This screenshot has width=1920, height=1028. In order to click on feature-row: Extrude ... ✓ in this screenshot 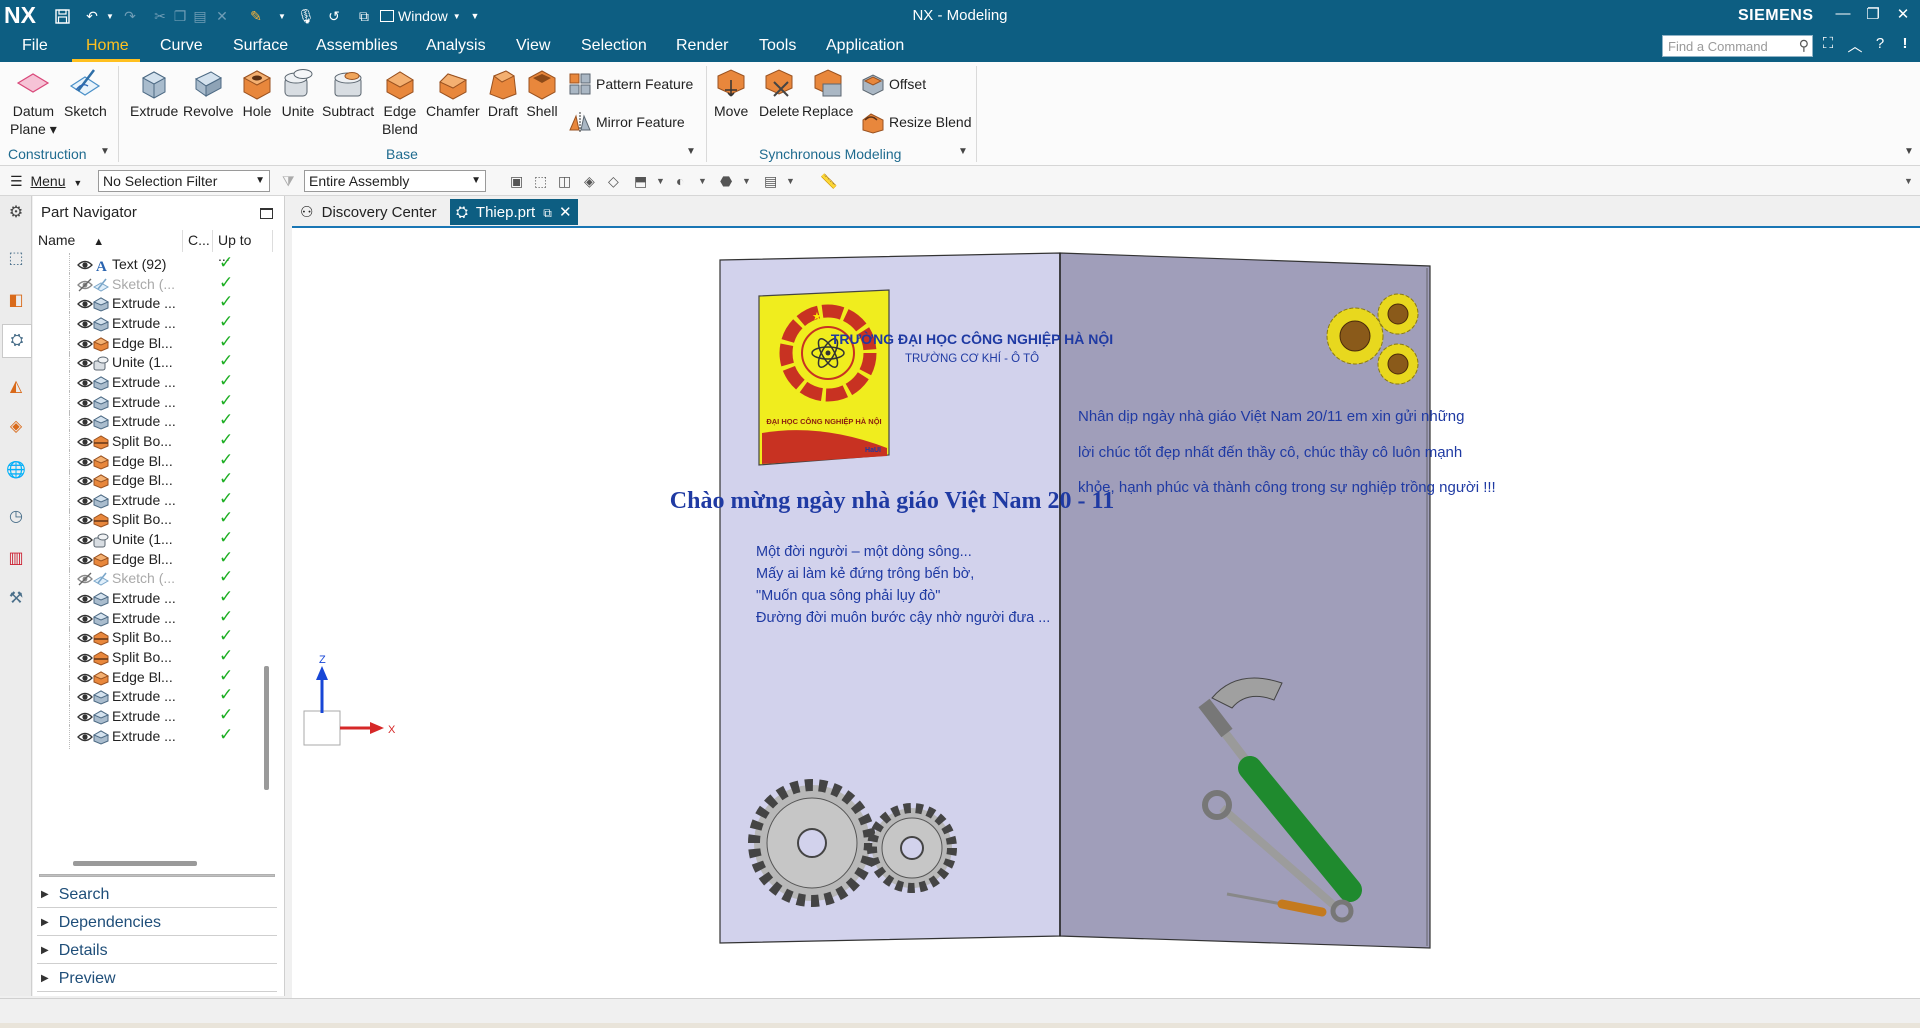, I will do `click(151, 736)`.